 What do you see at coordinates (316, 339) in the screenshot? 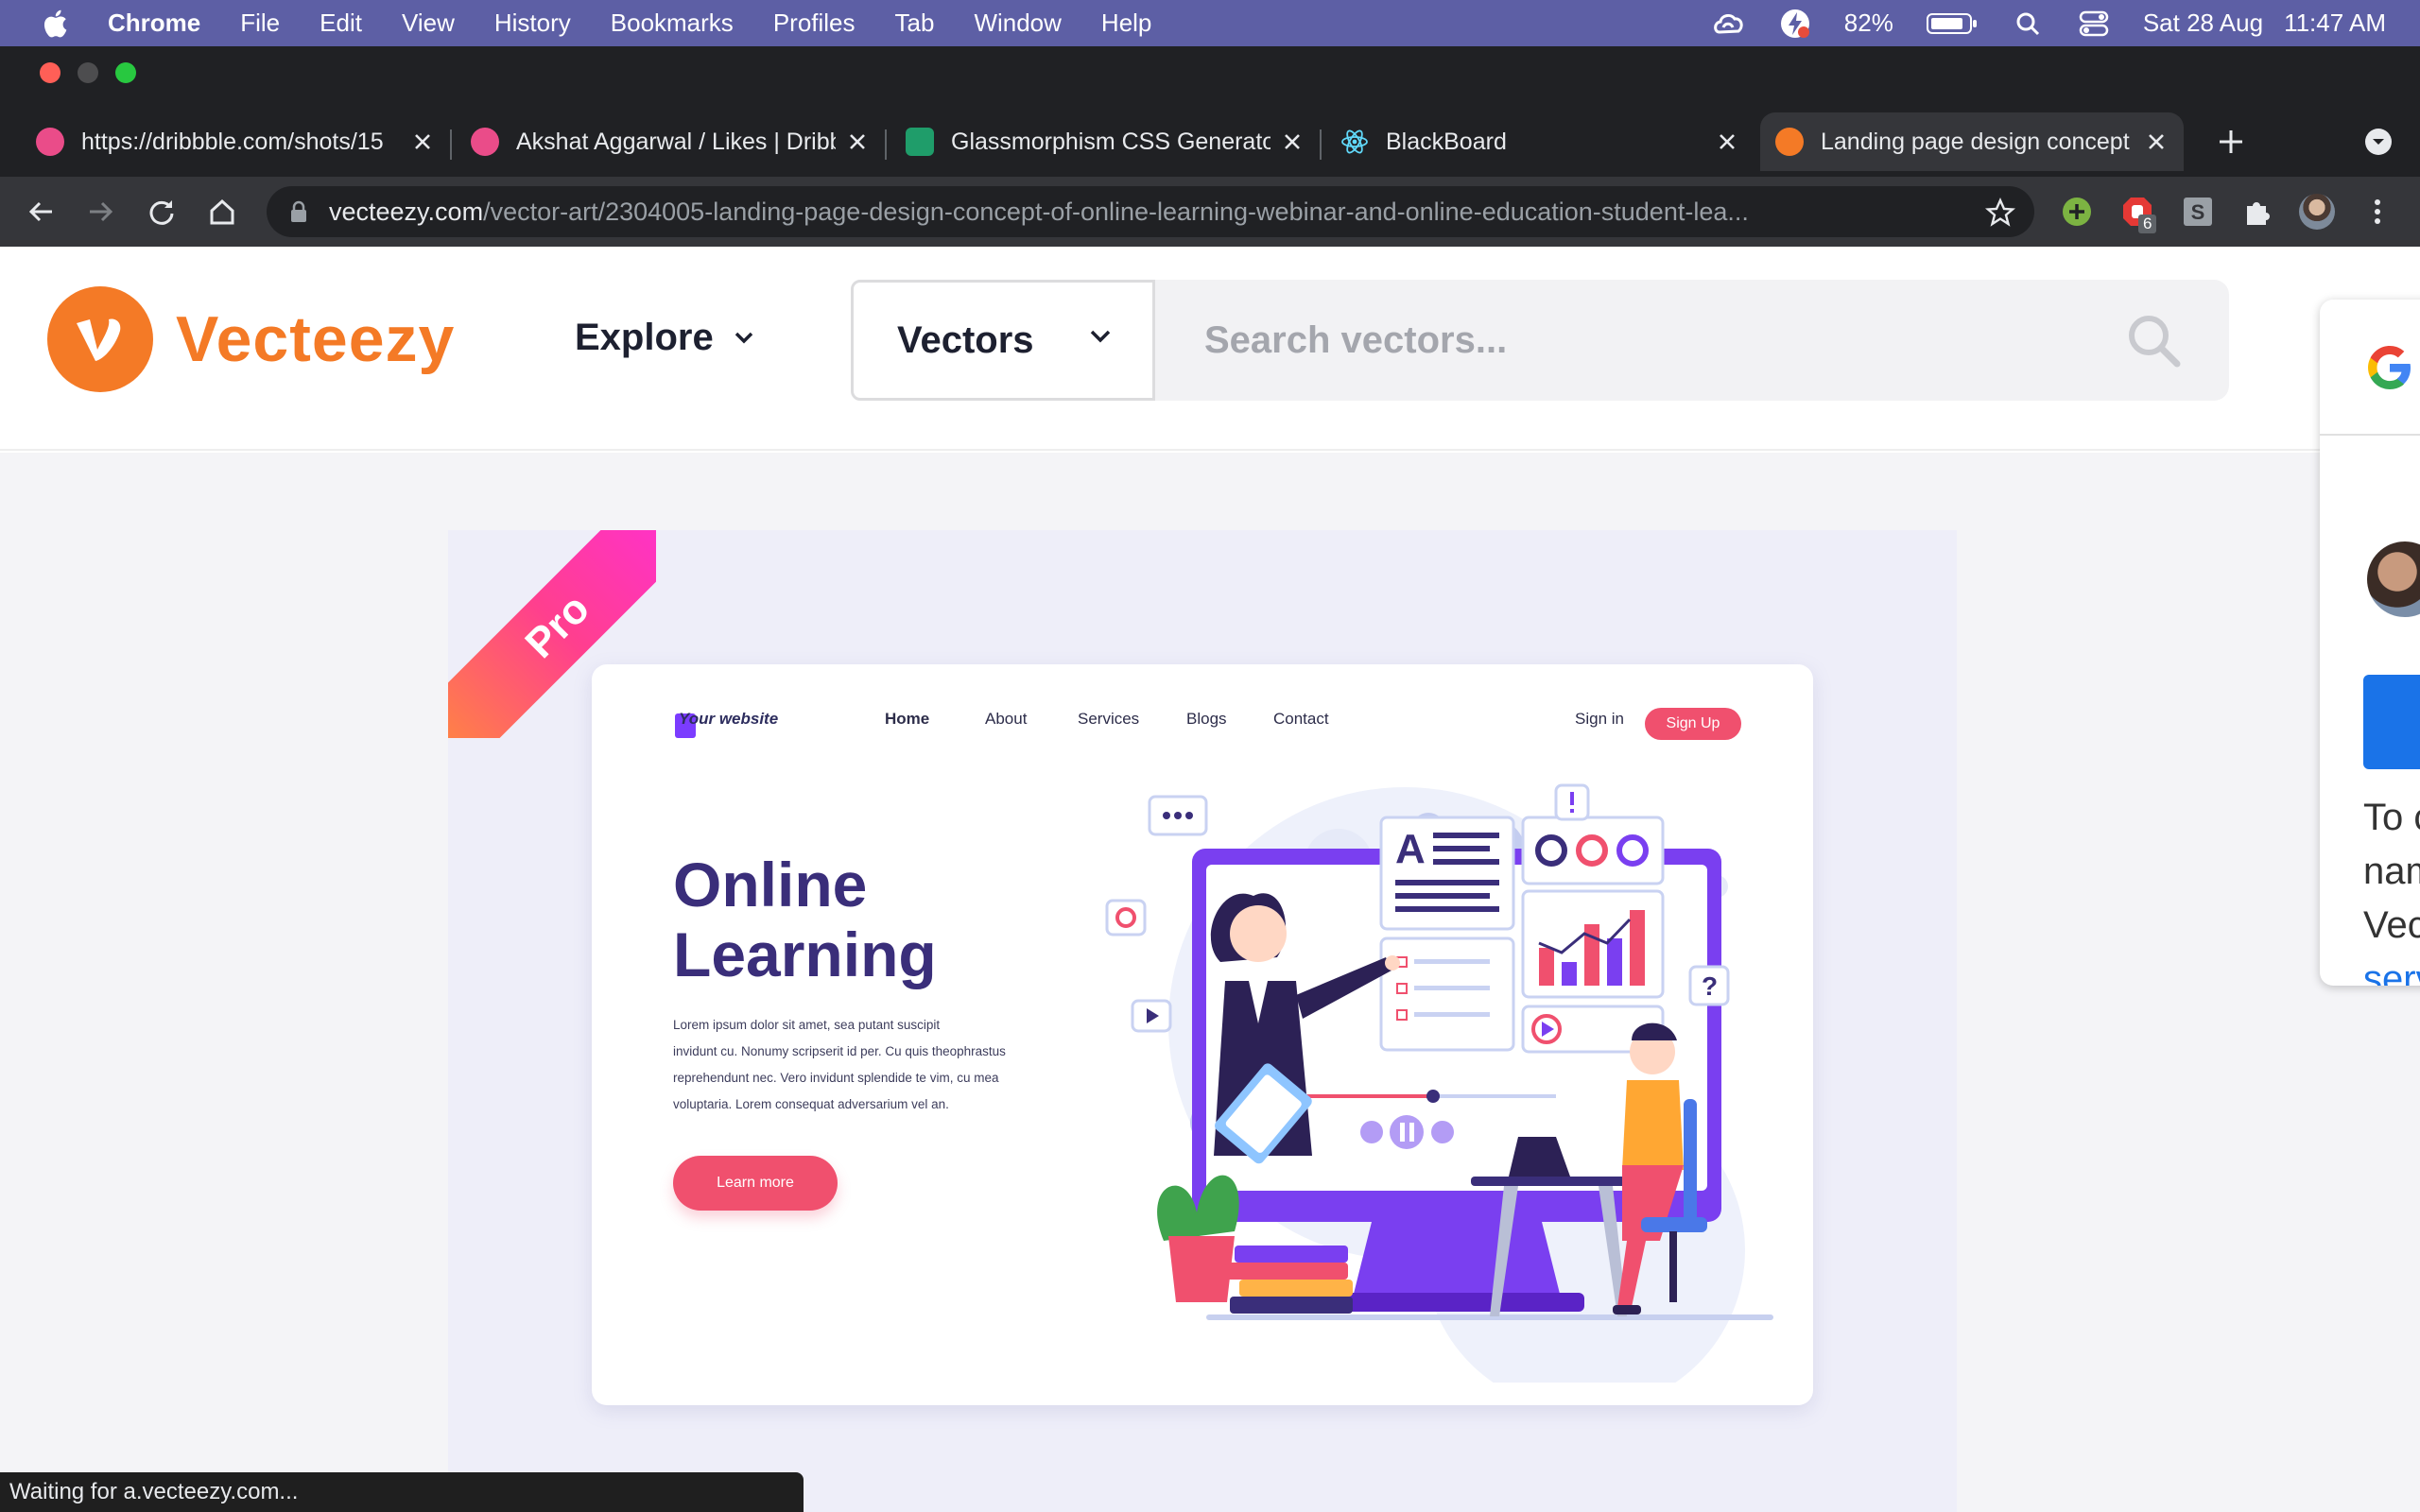
I see `logo-text: Vecteezy` at bounding box center [316, 339].